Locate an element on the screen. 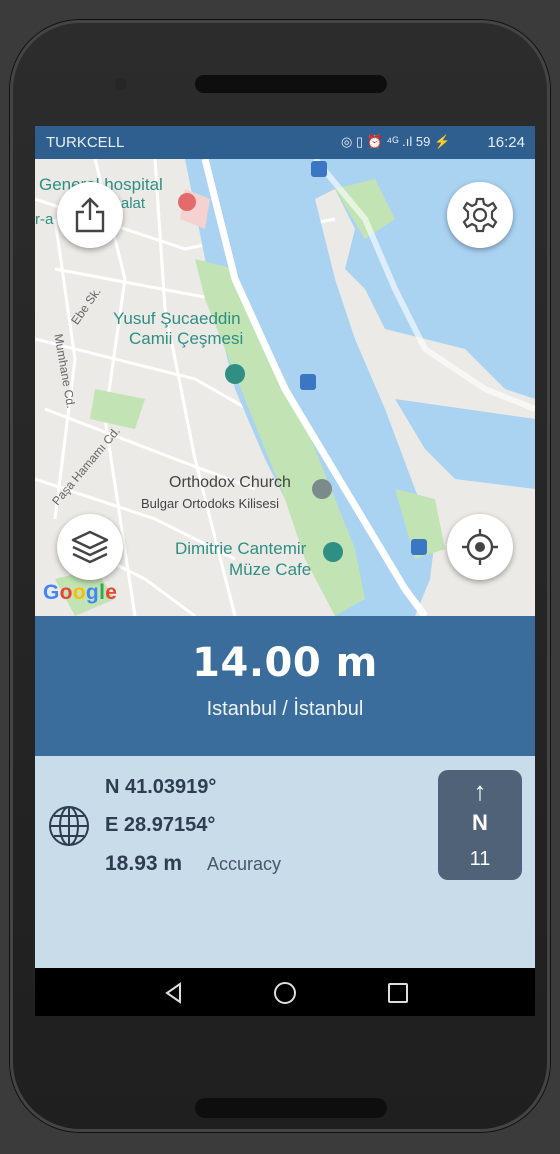 The image size is (560, 1154). layers-icon is located at coordinates (90, 547).